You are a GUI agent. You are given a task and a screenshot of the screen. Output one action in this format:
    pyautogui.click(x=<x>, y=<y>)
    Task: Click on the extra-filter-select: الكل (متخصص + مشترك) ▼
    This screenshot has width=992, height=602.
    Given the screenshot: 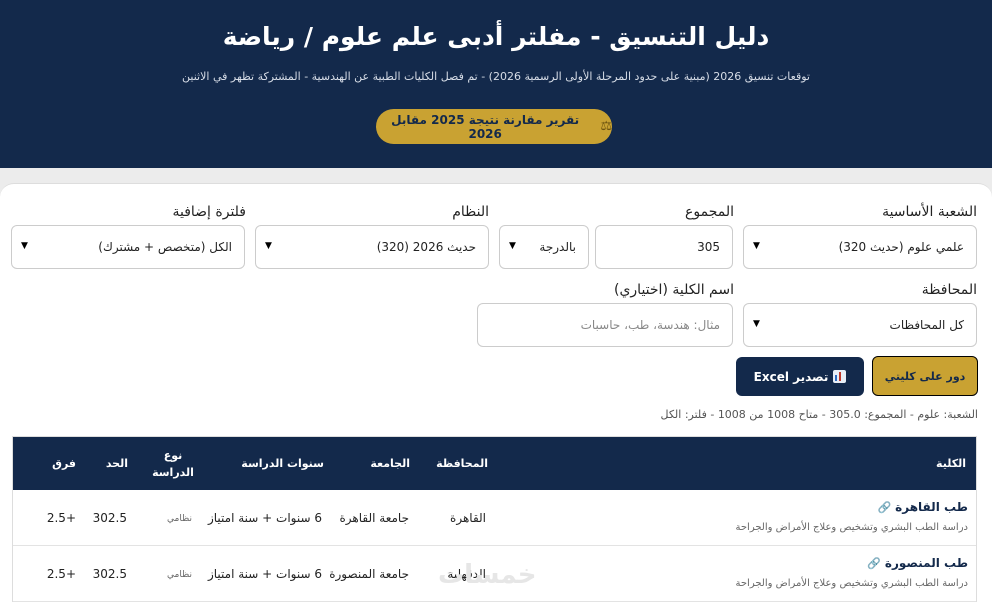 What is the action you would take?
    pyautogui.click(x=128, y=247)
    